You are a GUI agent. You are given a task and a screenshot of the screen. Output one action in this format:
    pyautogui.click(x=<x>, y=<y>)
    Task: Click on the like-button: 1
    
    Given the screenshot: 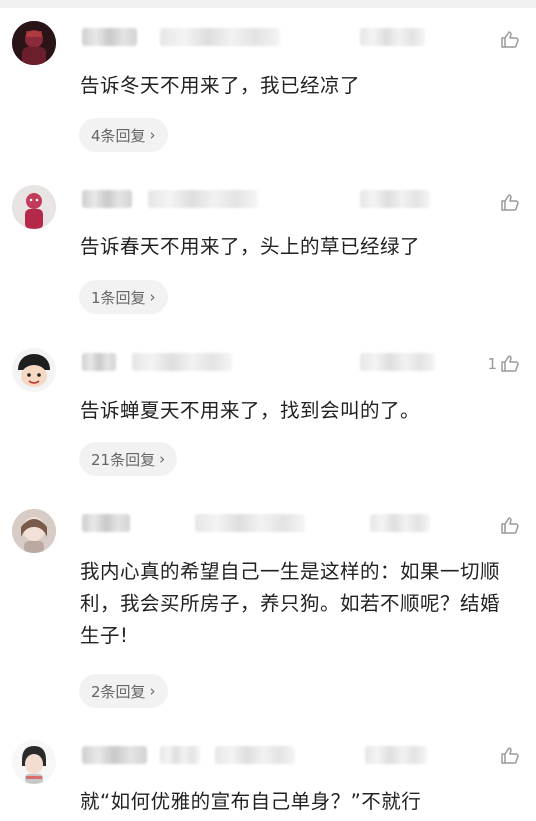 What is the action you would take?
    pyautogui.click(x=503, y=364)
    